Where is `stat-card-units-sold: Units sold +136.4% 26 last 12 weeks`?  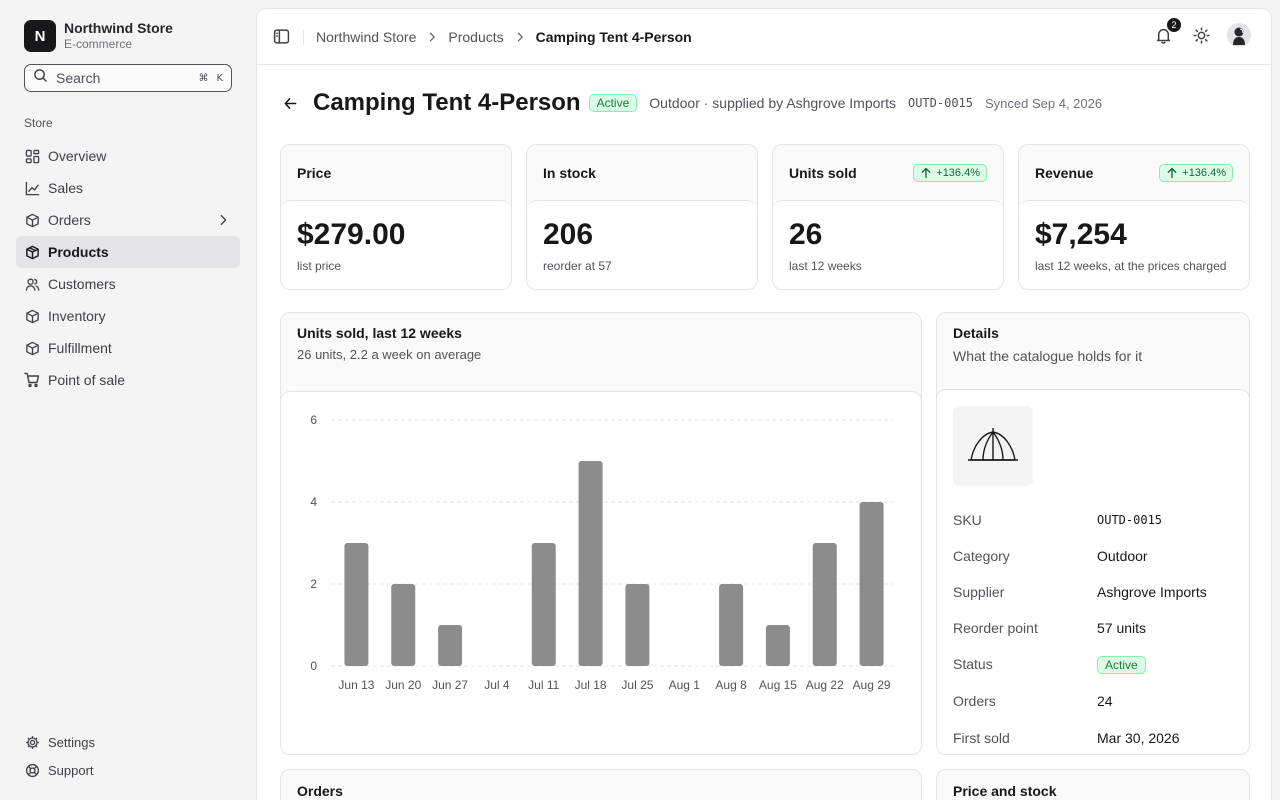 stat-card-units-sold: Units sold +136.4% 26 last 12 weeks is located at coordinates (888, 217).